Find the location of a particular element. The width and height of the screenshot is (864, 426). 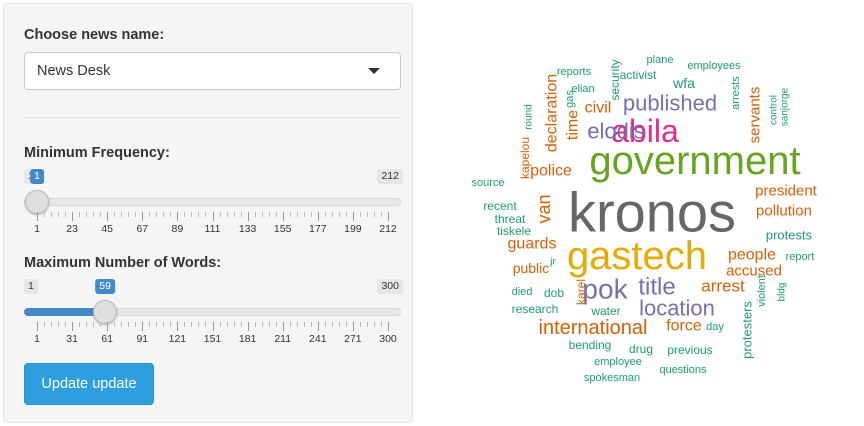

news-select: News Desk is located at coordinates (212, 71).